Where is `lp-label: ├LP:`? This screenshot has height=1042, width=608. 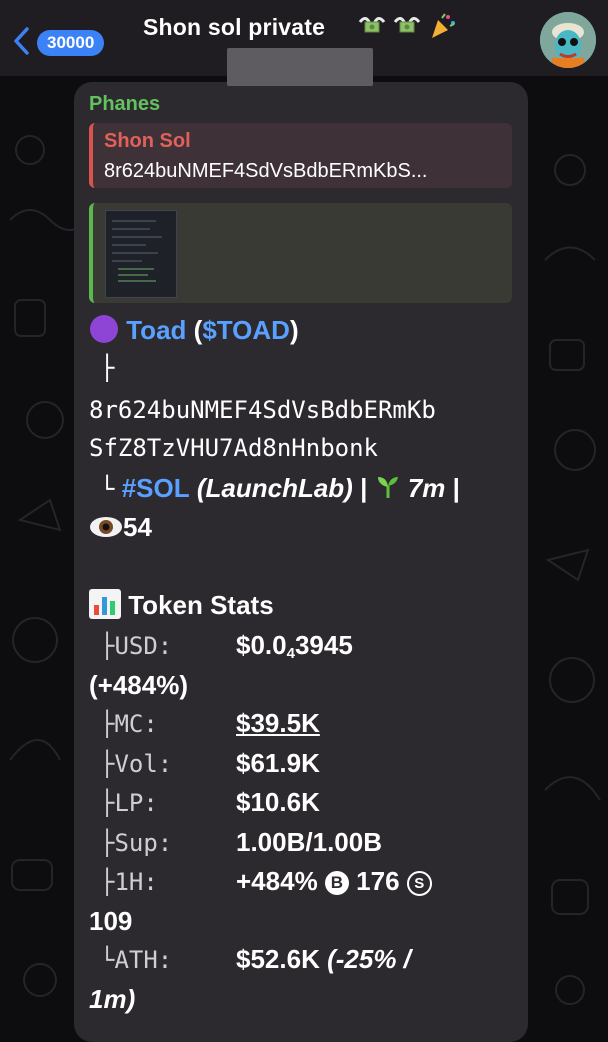 lp-label: ├LP: is located at coordinates (129, 803).